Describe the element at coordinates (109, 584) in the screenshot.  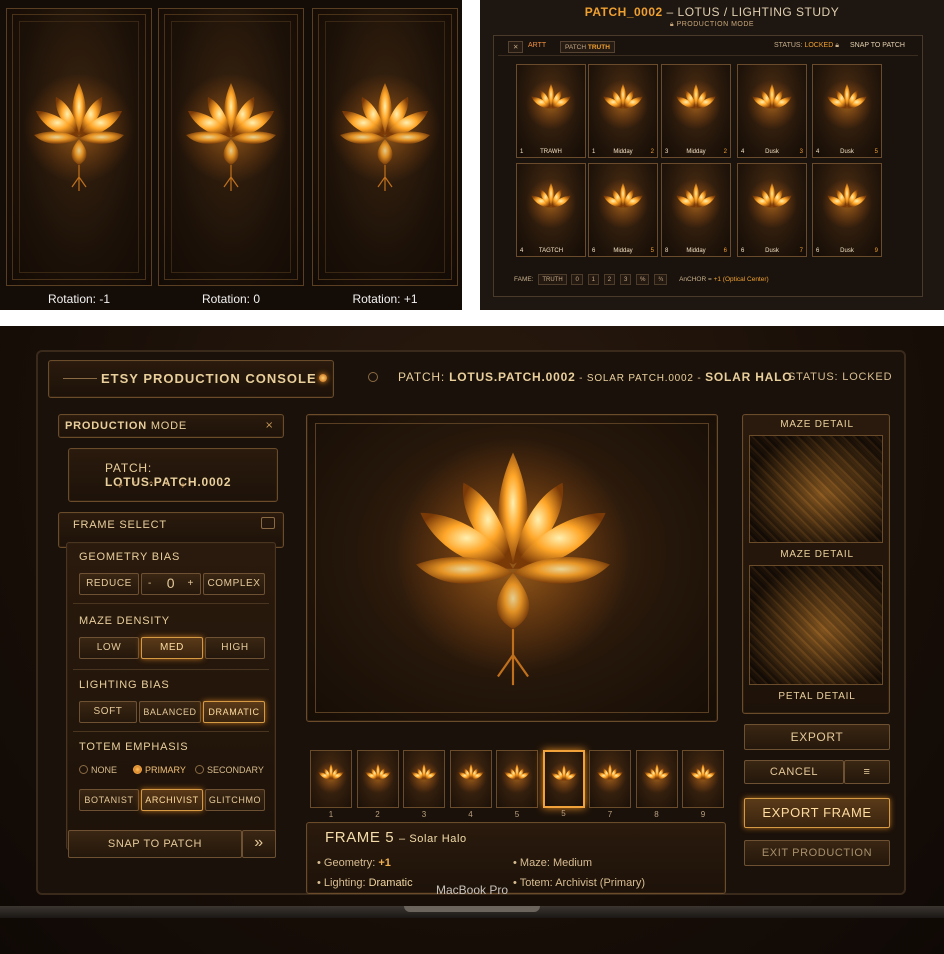
I see `reduce-button: REDUCE` at that location.